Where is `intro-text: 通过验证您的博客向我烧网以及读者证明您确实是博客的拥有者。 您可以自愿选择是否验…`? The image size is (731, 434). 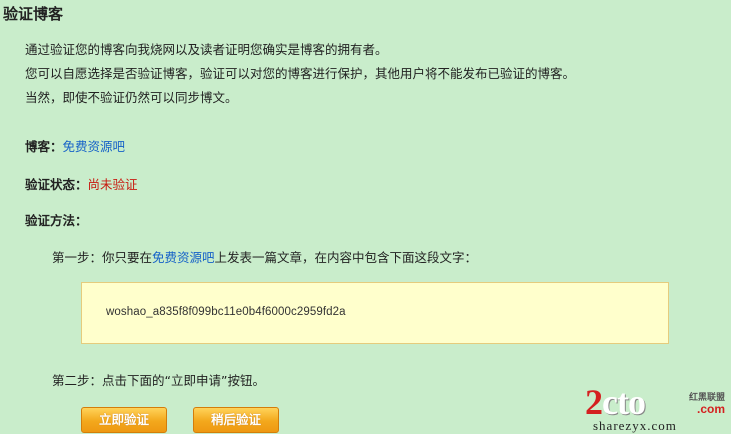
intro-text: 通过验证您的博客向我烧网以及读者证明您确实是博客的拥有者。 您可以自愿选择是否验… is located at coordinates (300, 74).